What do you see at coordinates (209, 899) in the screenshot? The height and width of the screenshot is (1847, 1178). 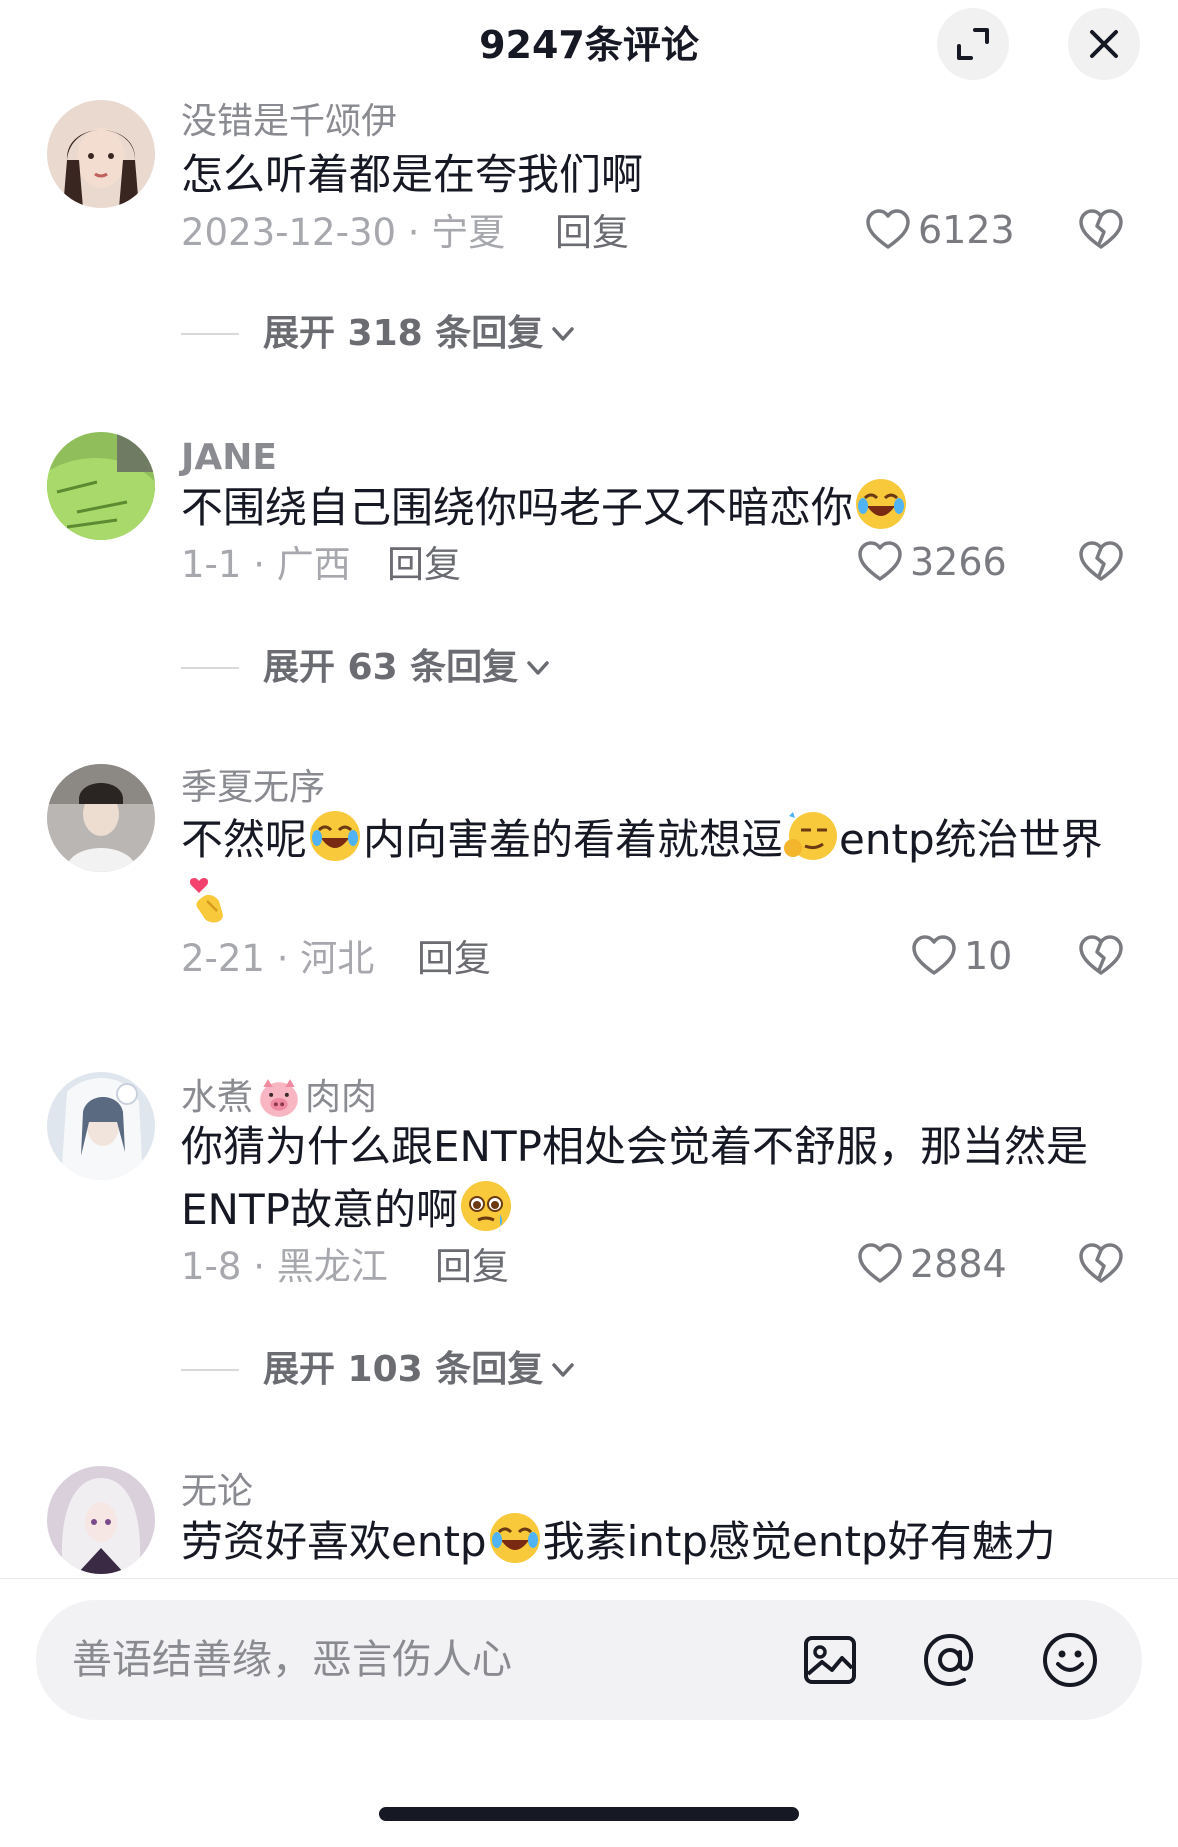 I see `finger-heart-emoji-icon` at bounding box center [209, 899].